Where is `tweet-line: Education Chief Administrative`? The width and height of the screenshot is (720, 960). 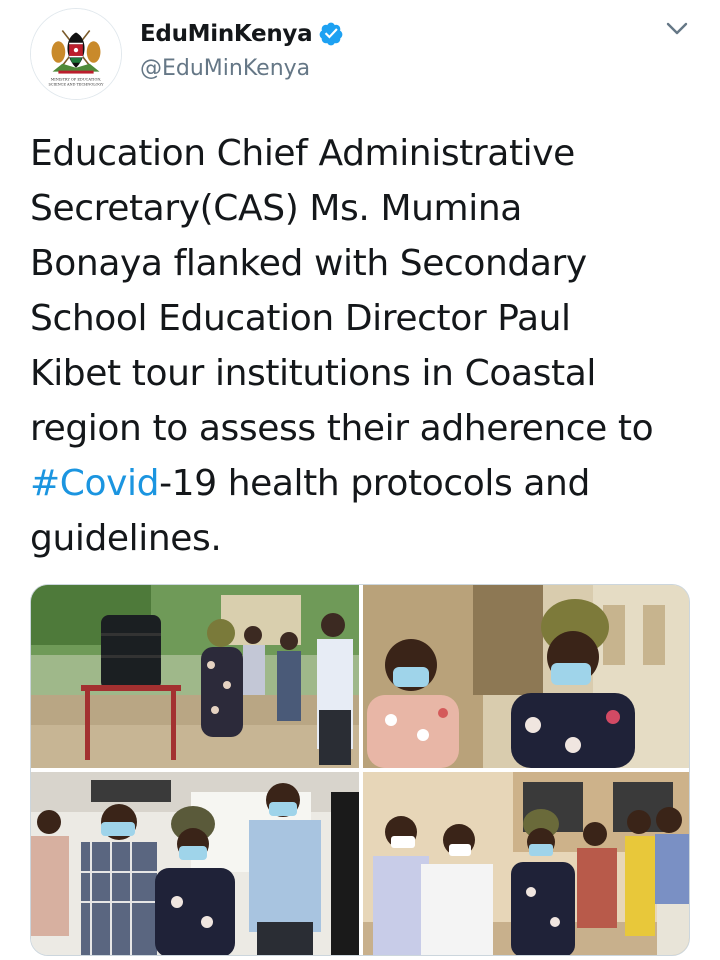
tweet-line: Education Chief Administrative is located at coordinates (302, 153).